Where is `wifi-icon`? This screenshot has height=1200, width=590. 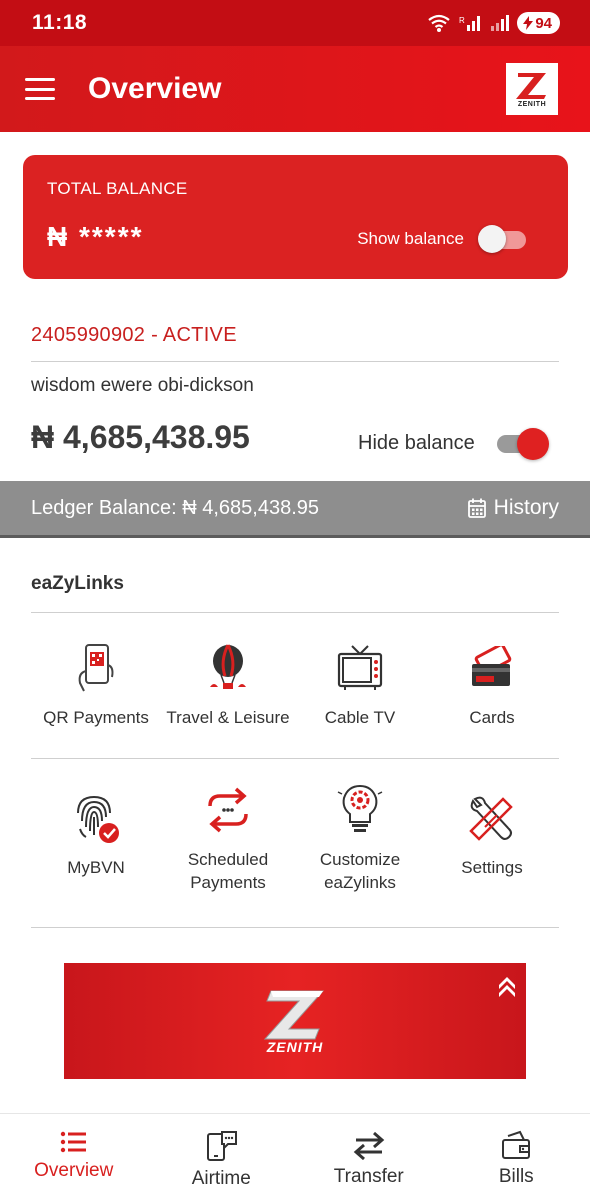
wifi-icon is located at coordinates (439, 23).